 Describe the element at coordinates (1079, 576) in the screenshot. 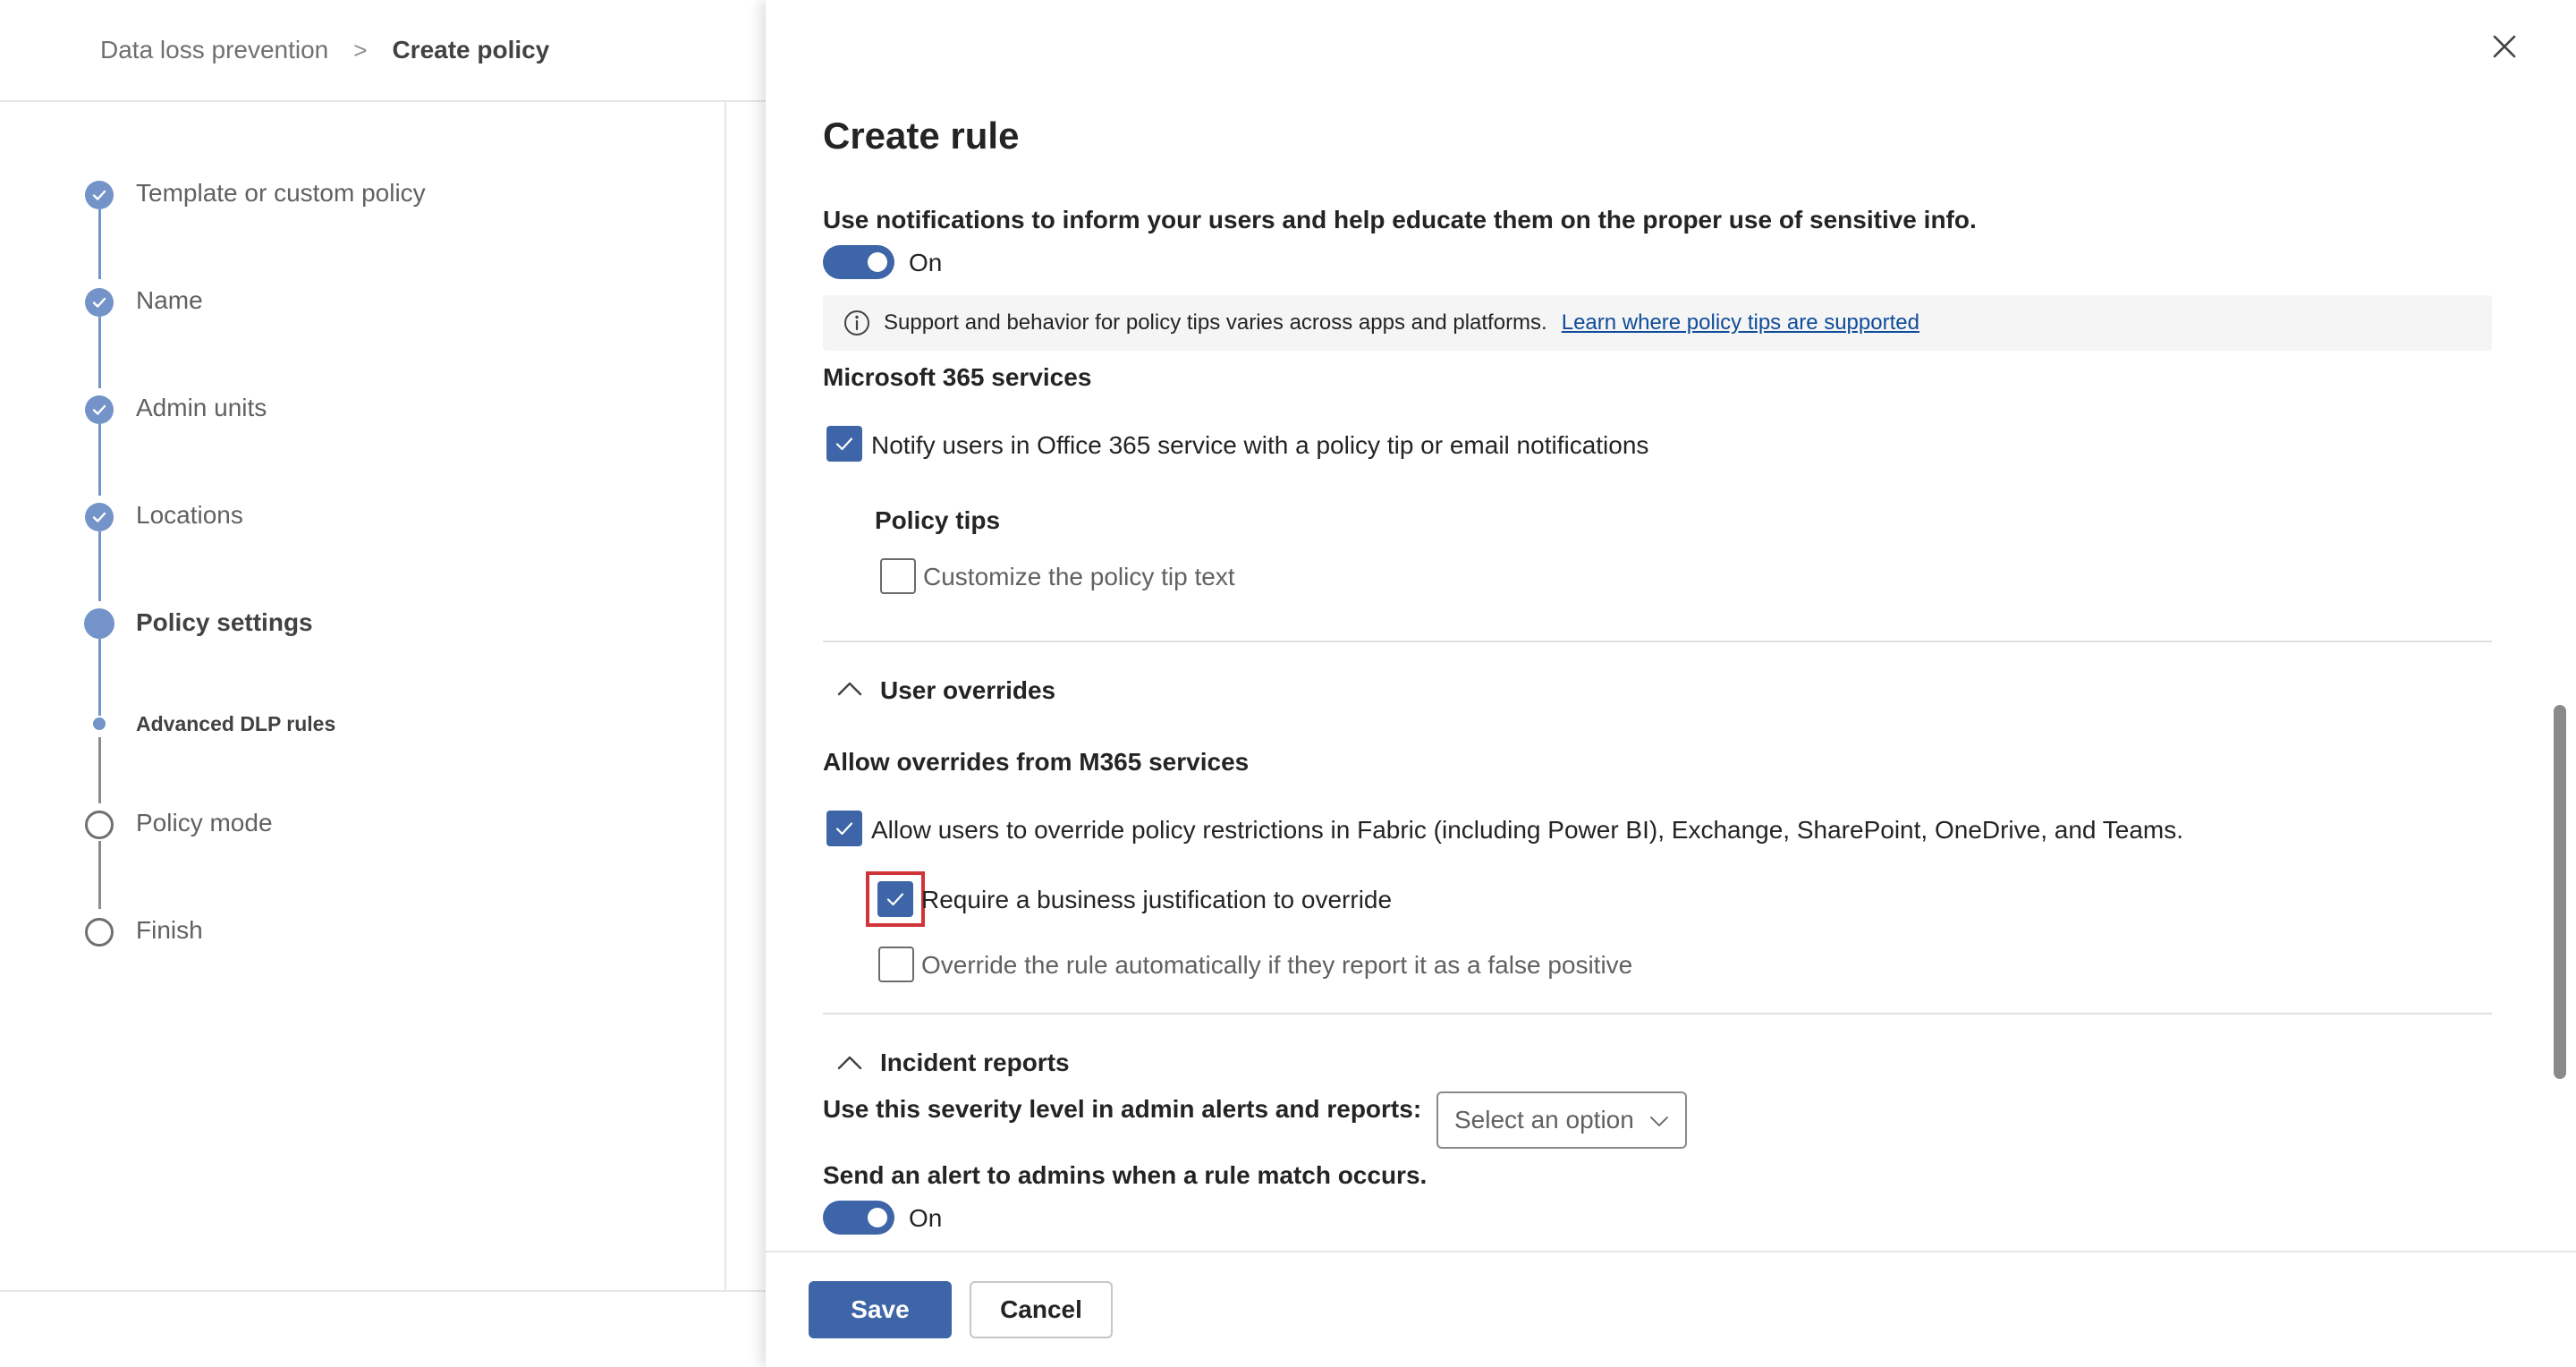

I see `customize-policy-tip-label: Customize the policy tip text` at that location.